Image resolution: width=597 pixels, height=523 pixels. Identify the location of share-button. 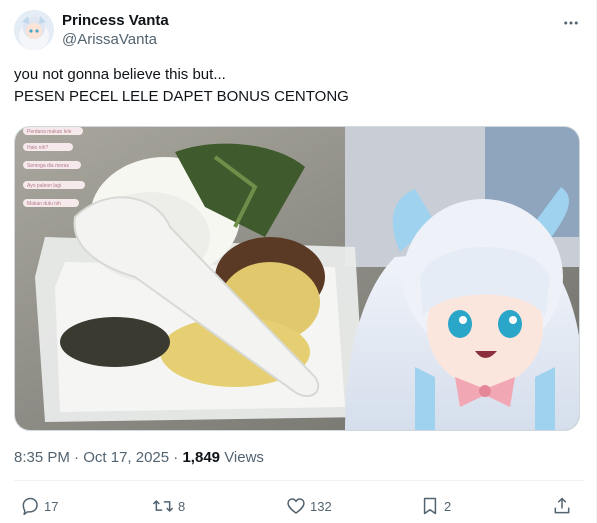
(562, 506).